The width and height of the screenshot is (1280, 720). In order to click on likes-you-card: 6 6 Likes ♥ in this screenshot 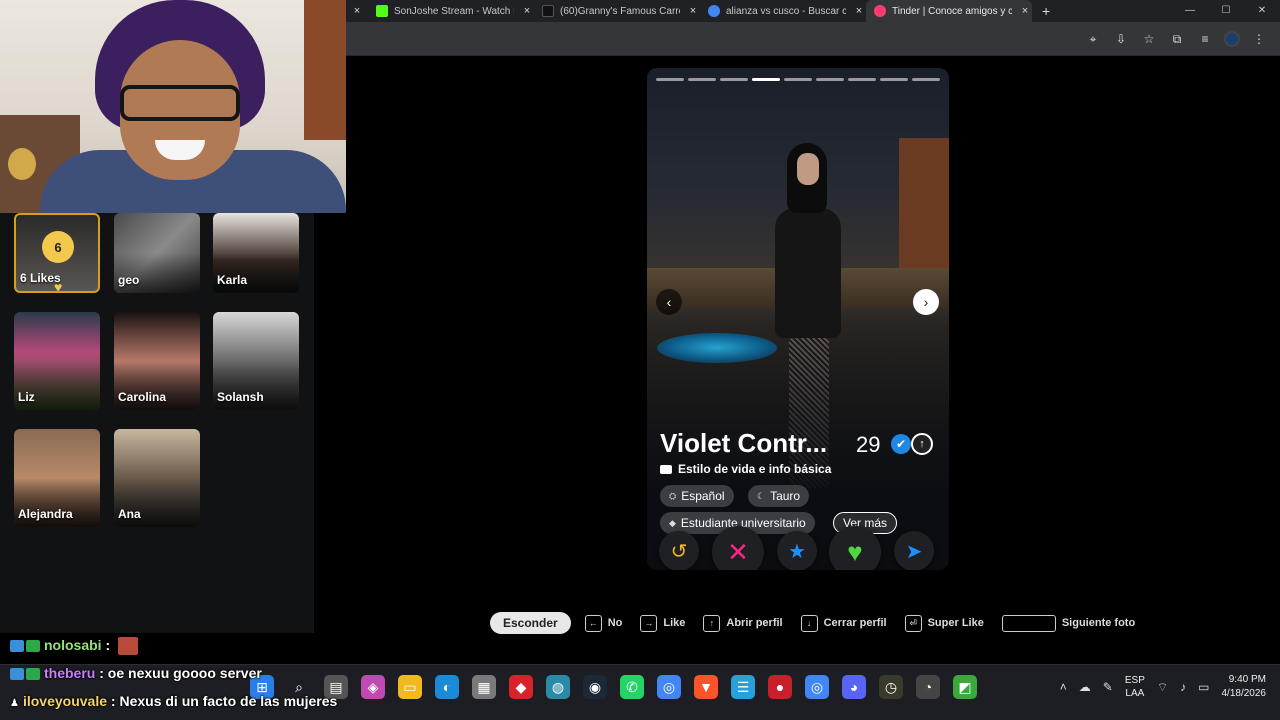, I will do `click(57, 253)`.